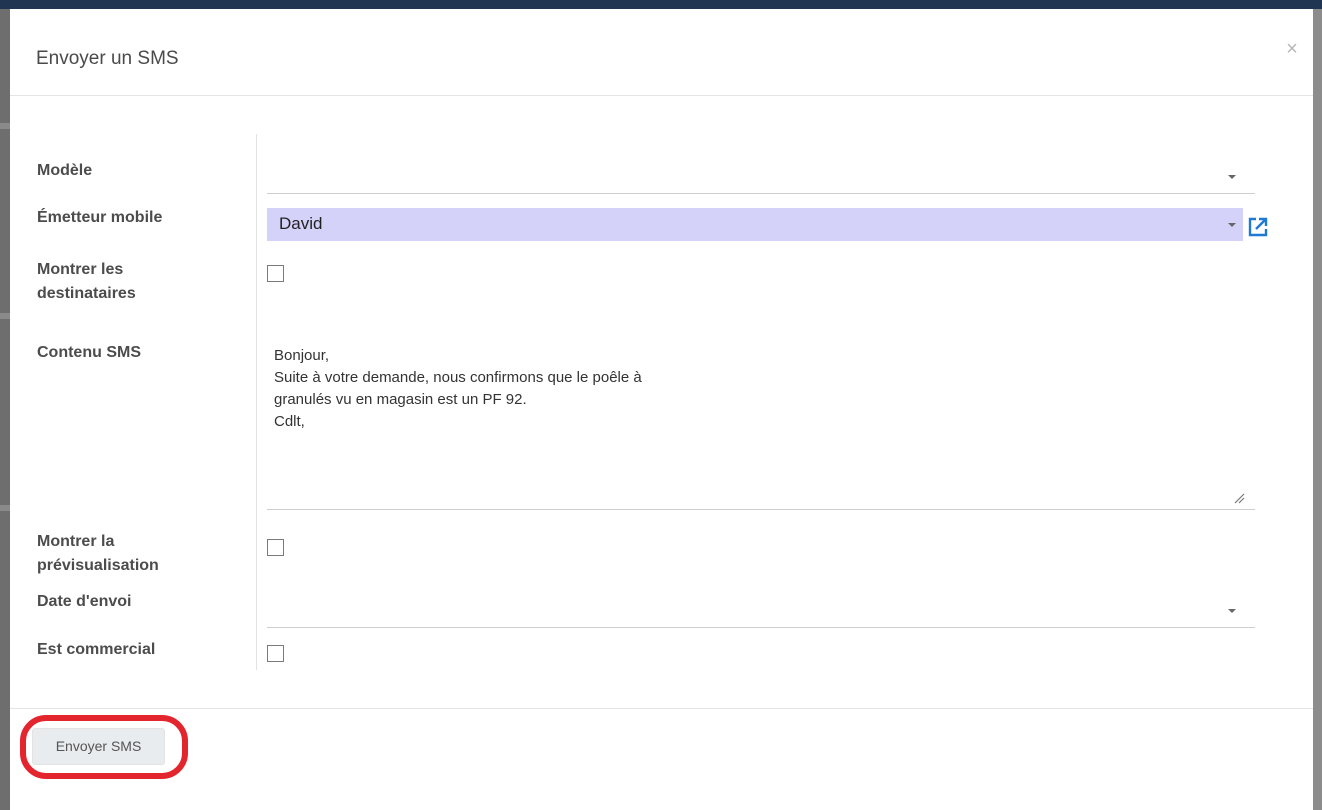 The image size is (1322, 810). Describe the element at coordinates (761, 610) in the screenshot. I see `send-date-select` at that location.